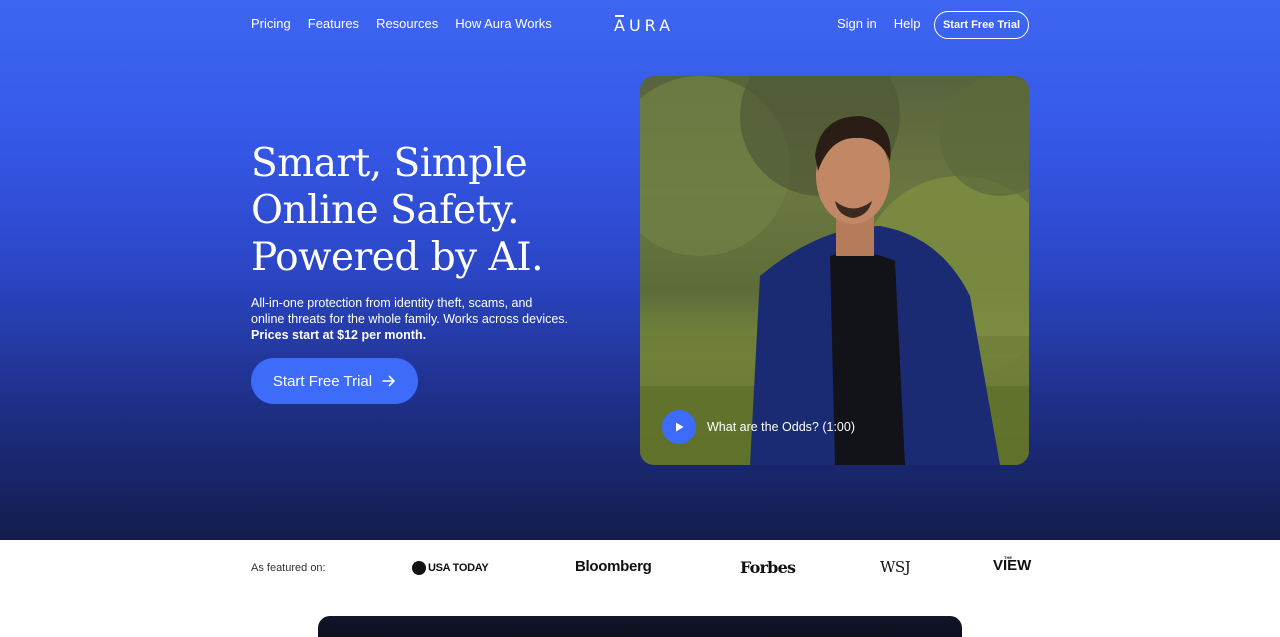  Describe the element at coordinates (407, 24) in the screenshot. I see `nav-resources: Resources` at that location.